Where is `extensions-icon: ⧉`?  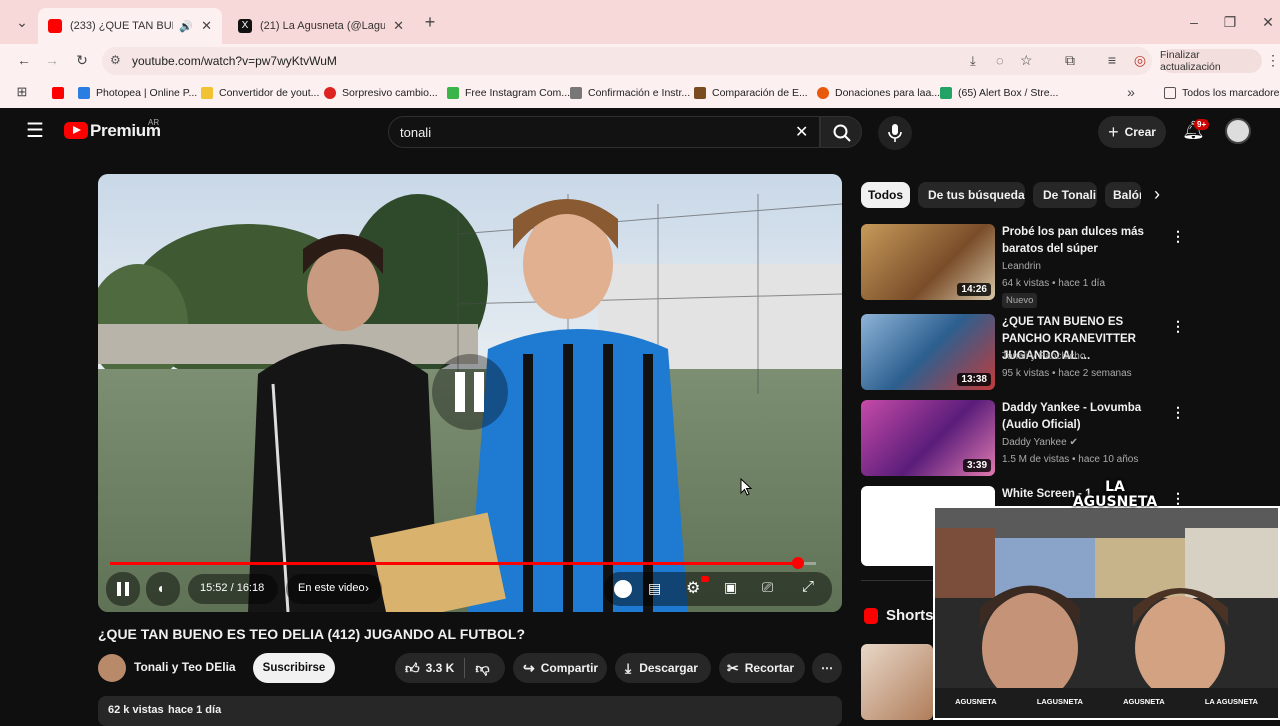
extensions-icon: ⧉ is located at coordinates (1070, 60).